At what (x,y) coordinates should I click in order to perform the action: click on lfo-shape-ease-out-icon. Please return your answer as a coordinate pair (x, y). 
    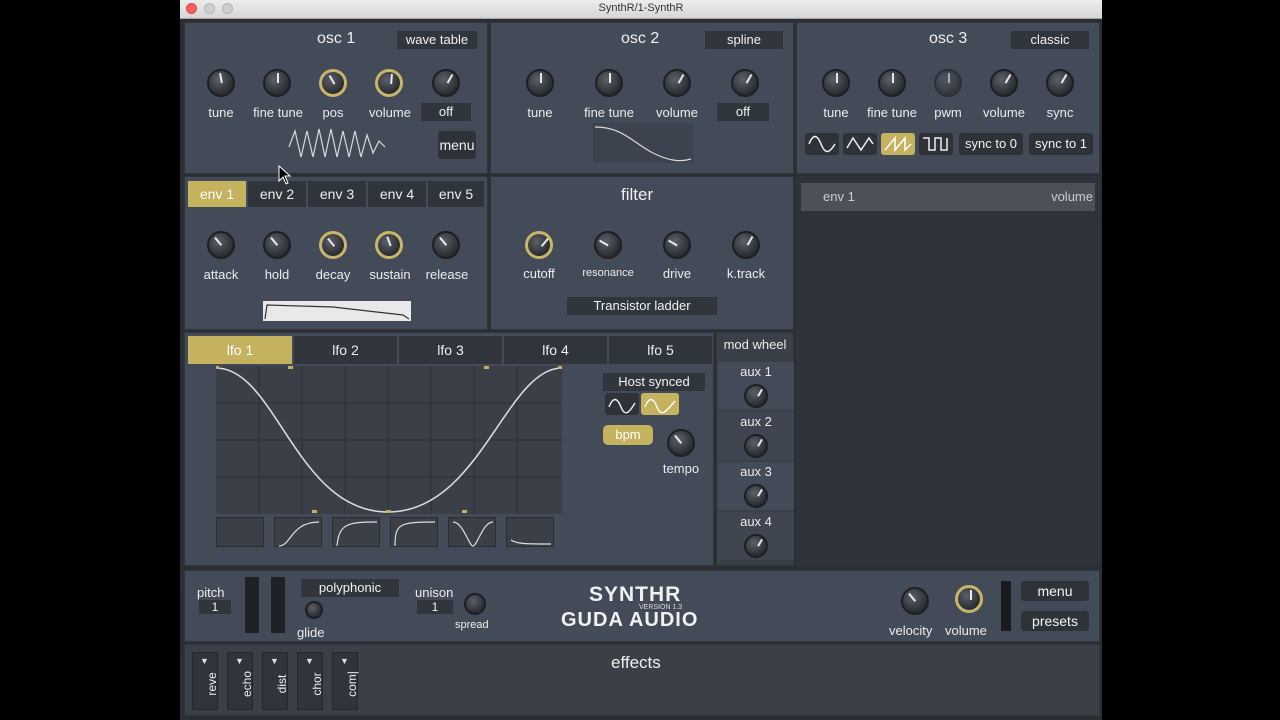
    Looking at the image, I should click on (356, 532).